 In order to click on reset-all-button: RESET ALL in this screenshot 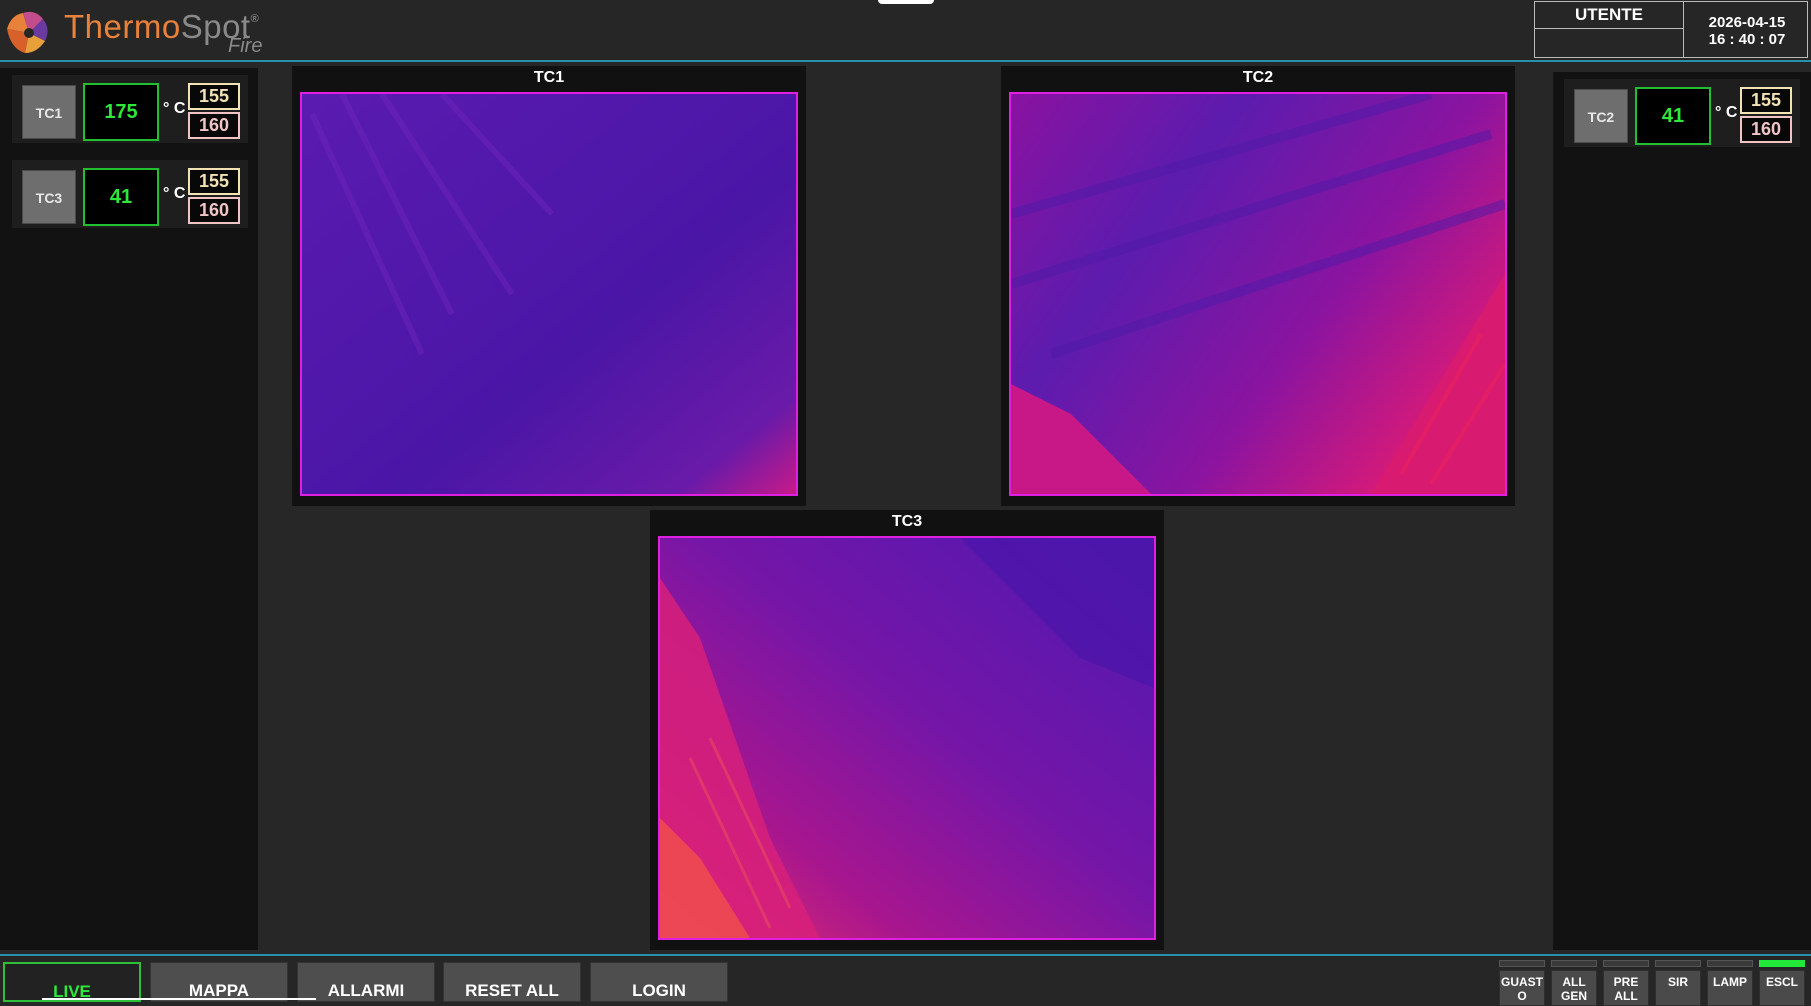, I will do `click(512, 982)`.